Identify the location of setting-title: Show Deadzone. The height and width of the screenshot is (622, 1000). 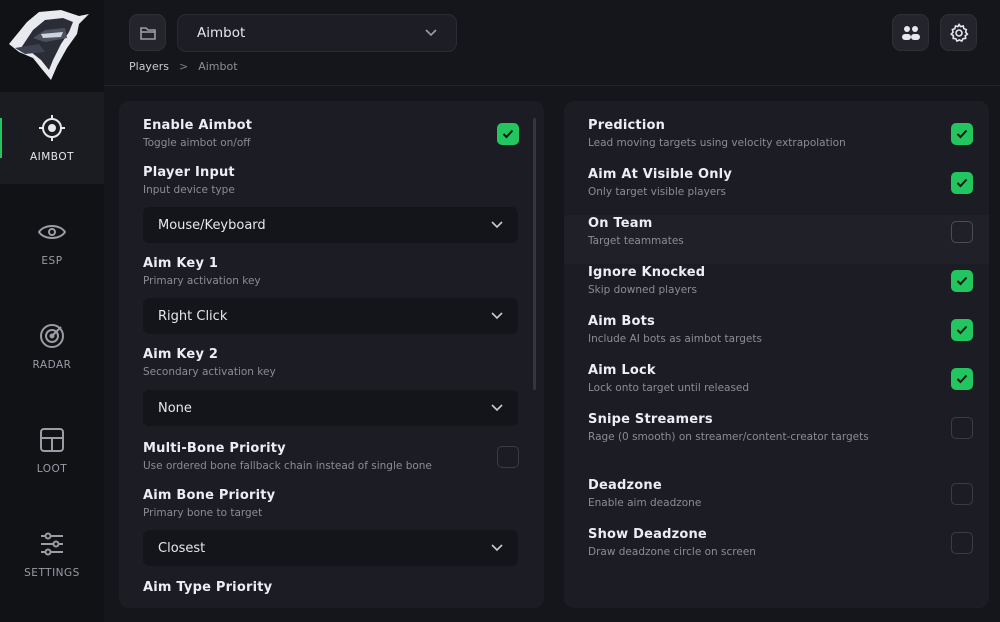
(647, 534).